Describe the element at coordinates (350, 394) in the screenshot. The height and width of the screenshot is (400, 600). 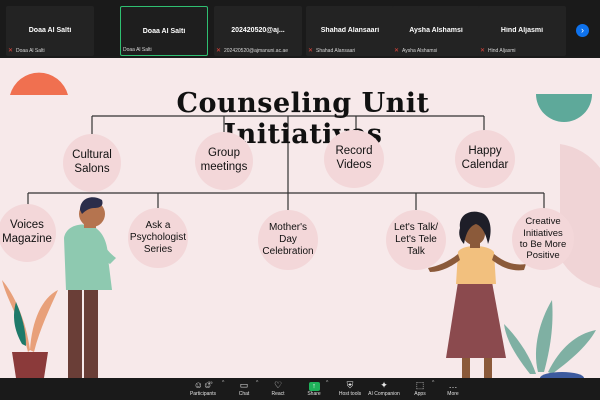
I see `toolbar-label: Host tools` at that location.